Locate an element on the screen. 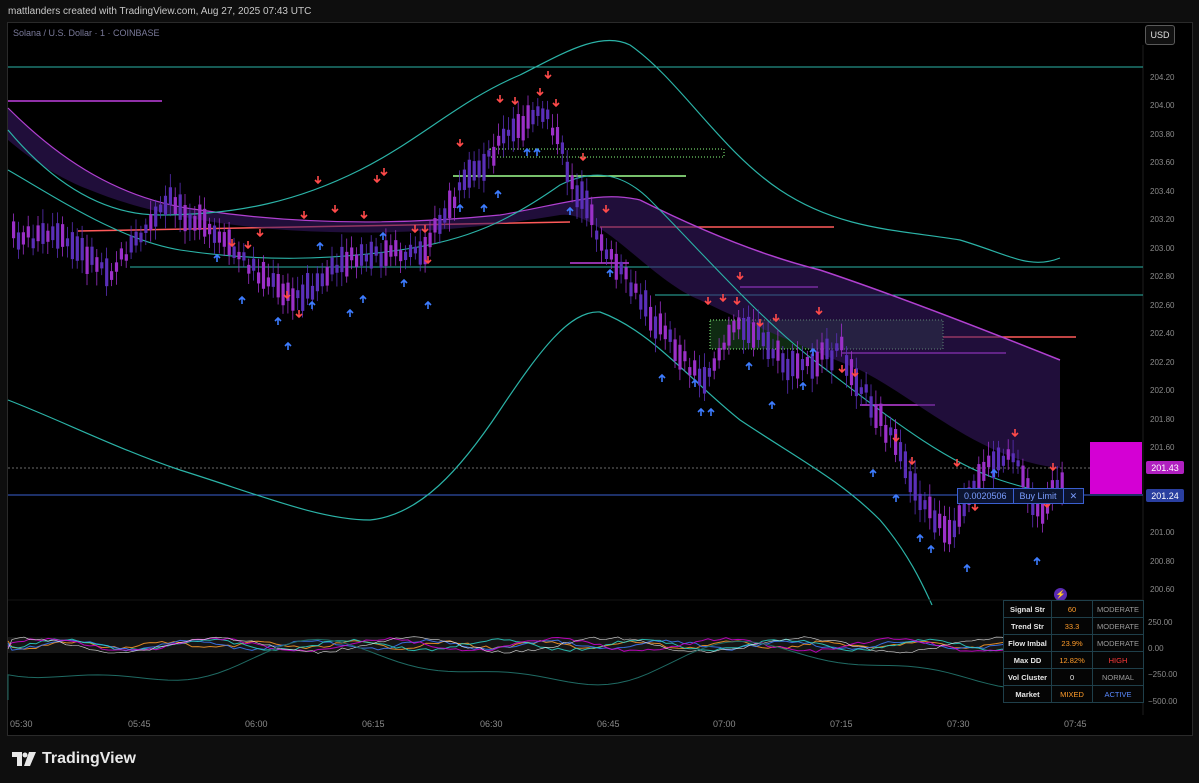  time-axis-label: 06:30 is located at coordinates (491, 724).